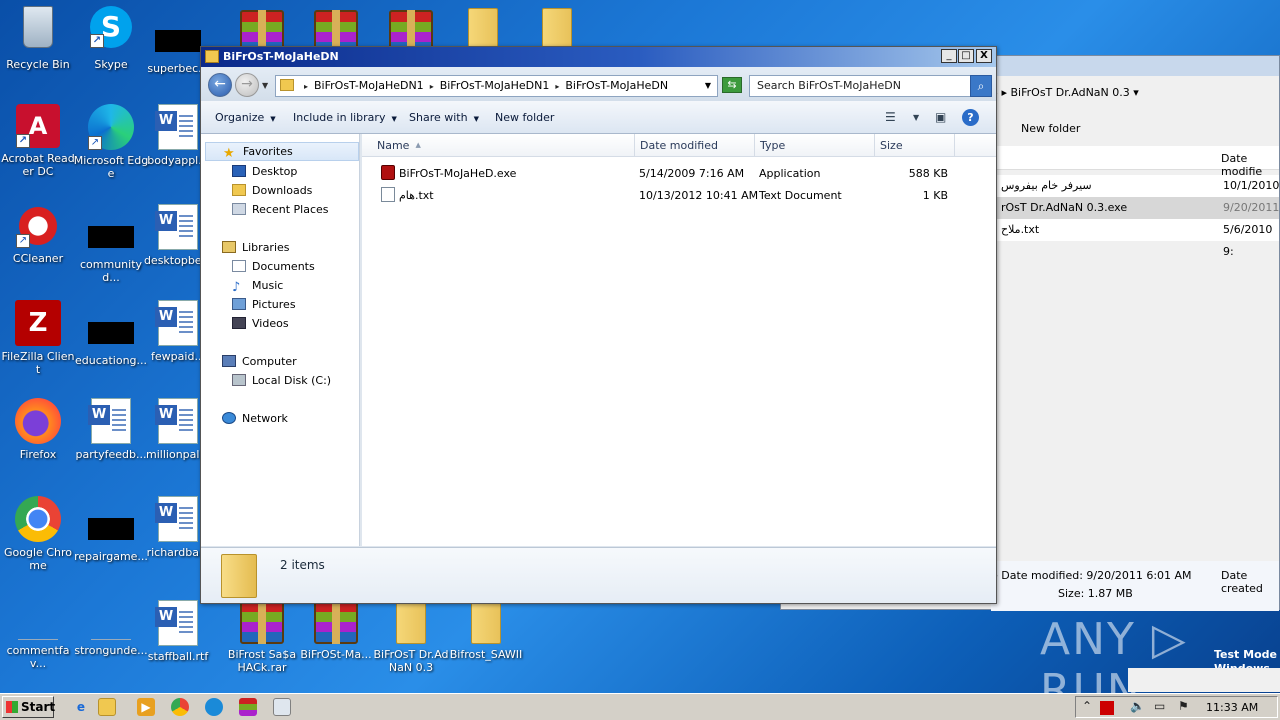  Describe the element at coordinates (940, 117) in the screenshot. I see `preview-pane-icon: ▣` at that location.